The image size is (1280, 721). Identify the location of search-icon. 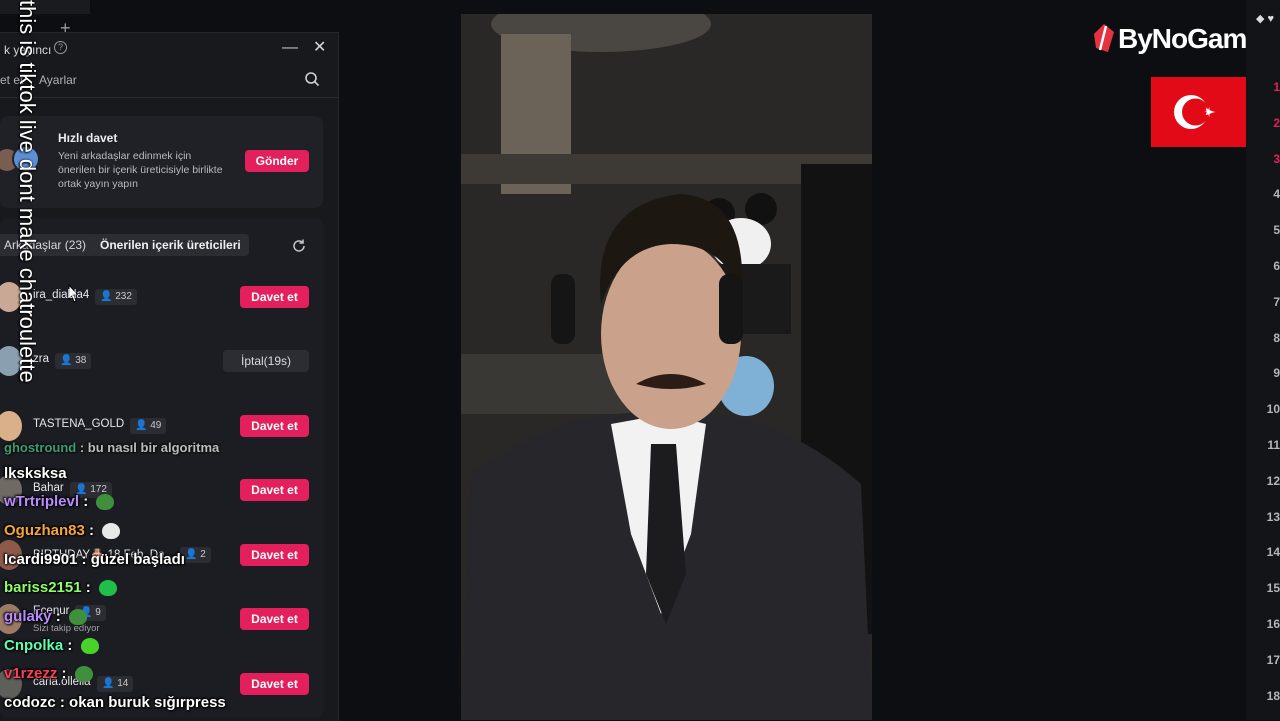
(312, 79).